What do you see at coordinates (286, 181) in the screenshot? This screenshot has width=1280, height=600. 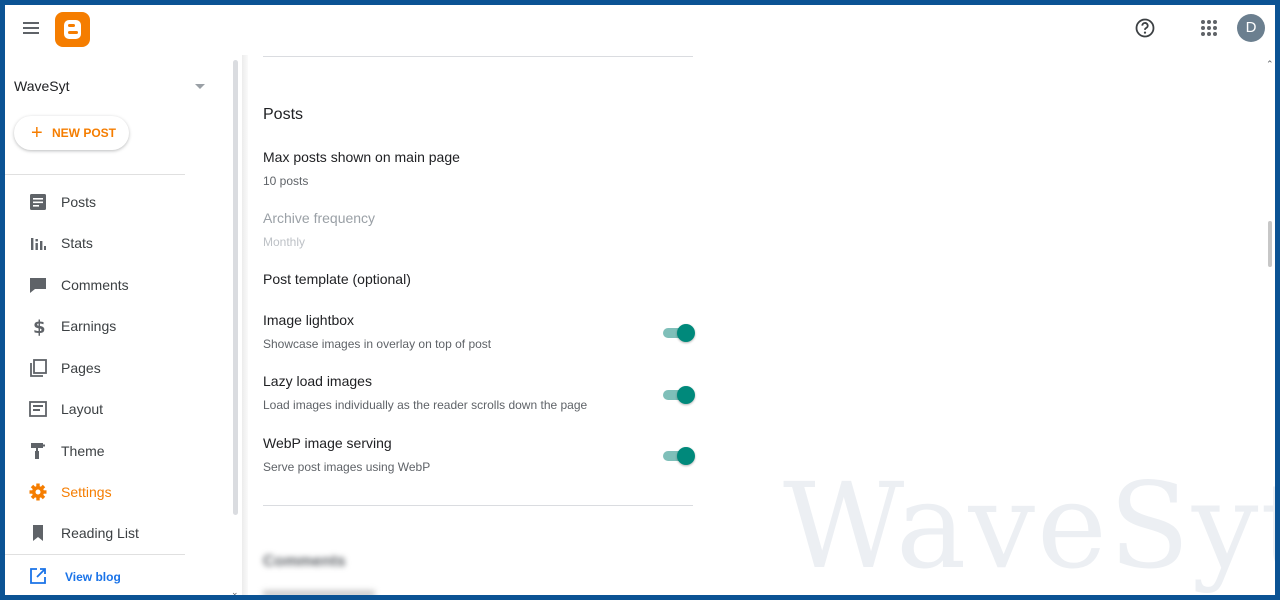 I see `setting-value: 10 posts` at bounding box center [286, 181].